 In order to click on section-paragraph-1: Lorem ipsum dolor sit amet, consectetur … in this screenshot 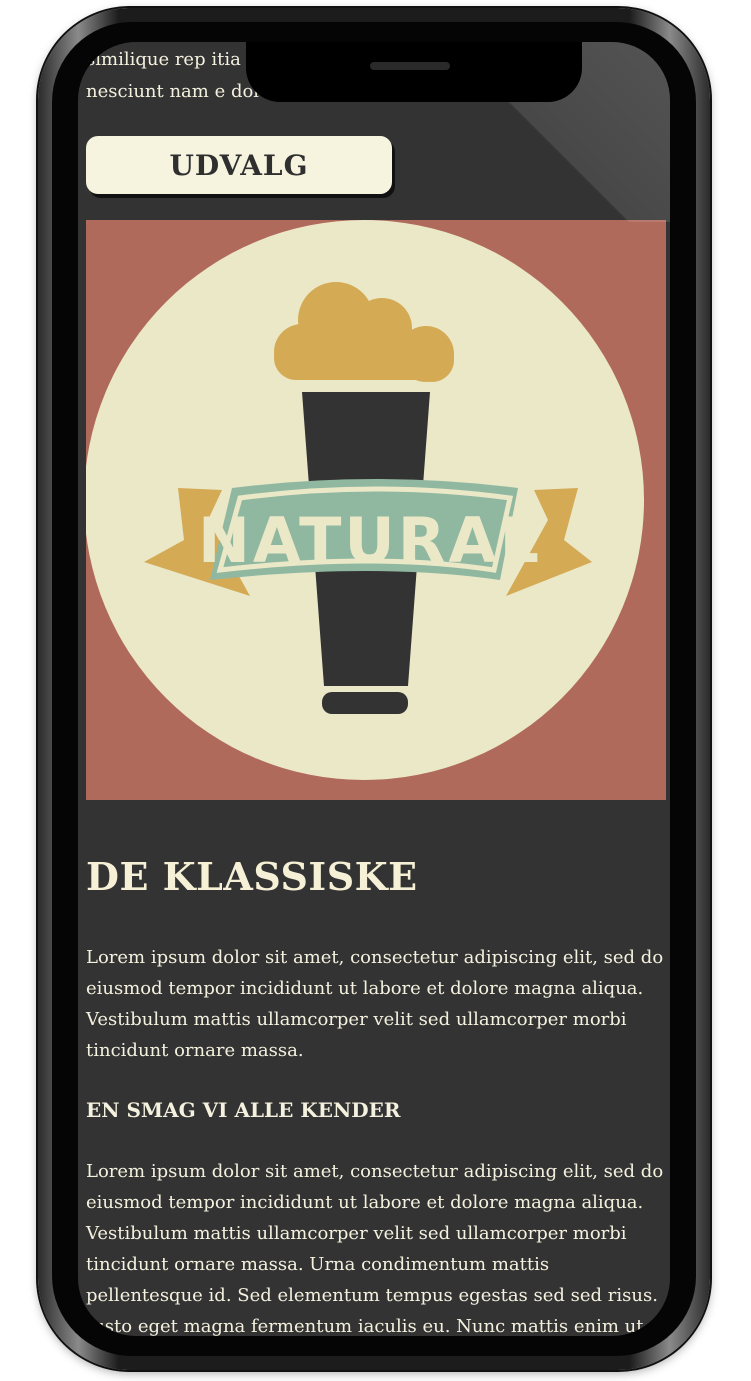, I will do `click(375, 1004)`.